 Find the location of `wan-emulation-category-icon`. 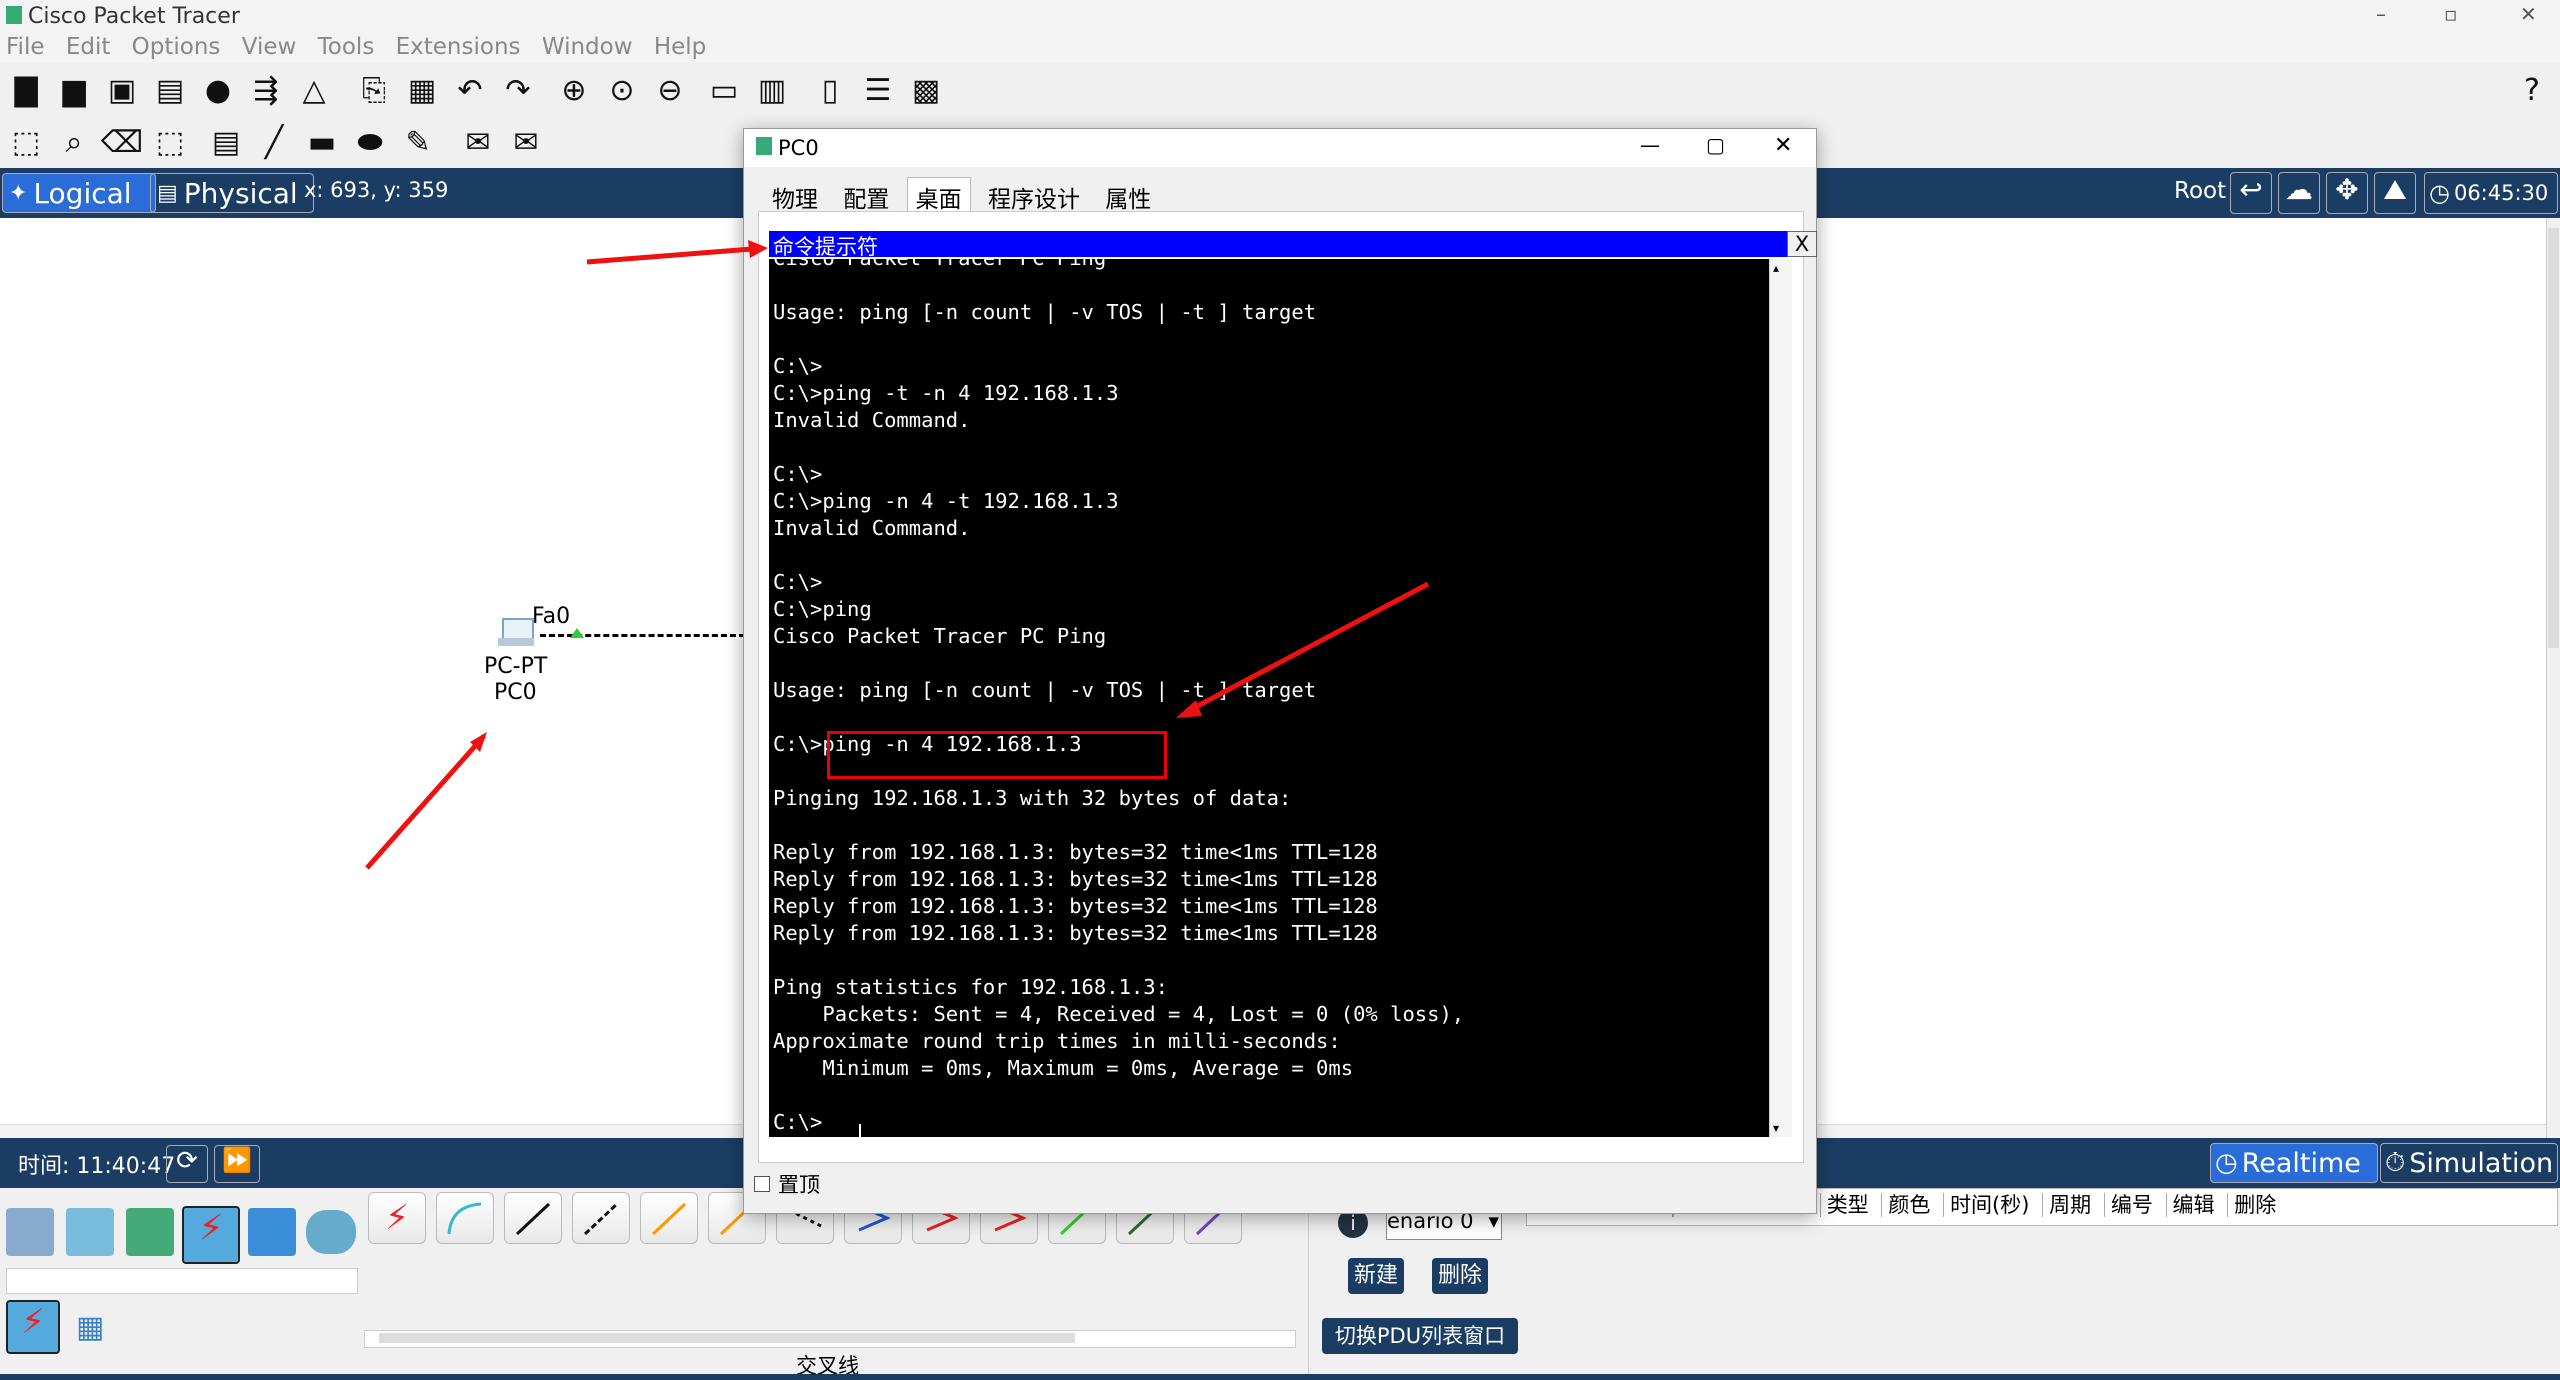

wan-emulation-category-icon is located at coordinates (331, 1232).